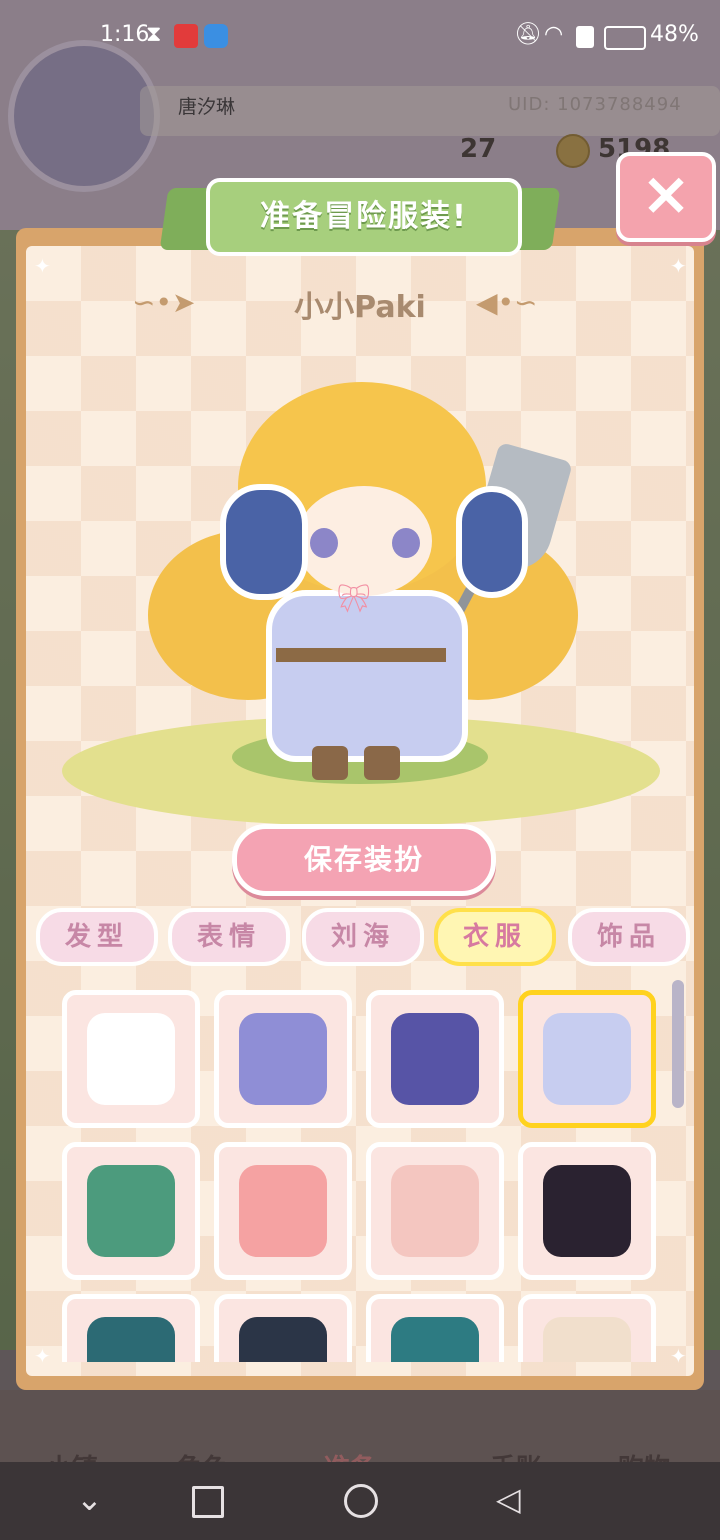 This screenshot has height=1540, width=720. What do you see at coordinates (507, 302) in the screenshot?
I see `flourish-right-icon: ◀•∽` at bounding box center [507, 302].